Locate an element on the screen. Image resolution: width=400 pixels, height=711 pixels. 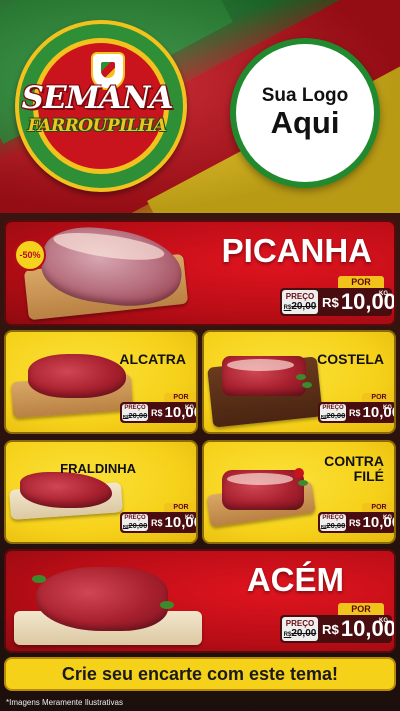
logo-text-line1: Sua Logo is located at coordinates (305, 96).